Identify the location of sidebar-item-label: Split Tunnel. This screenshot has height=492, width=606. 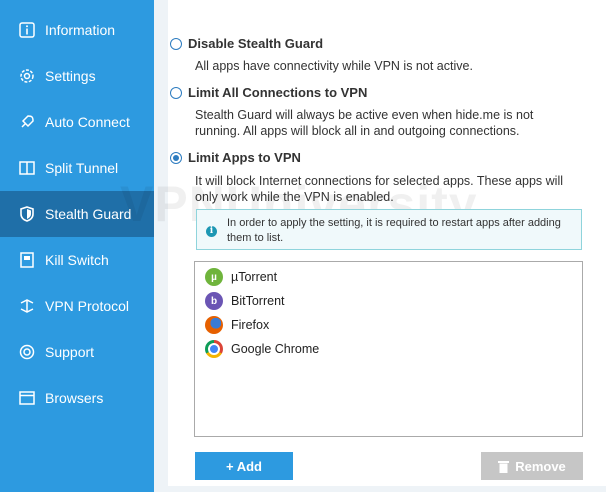
(82, 168).